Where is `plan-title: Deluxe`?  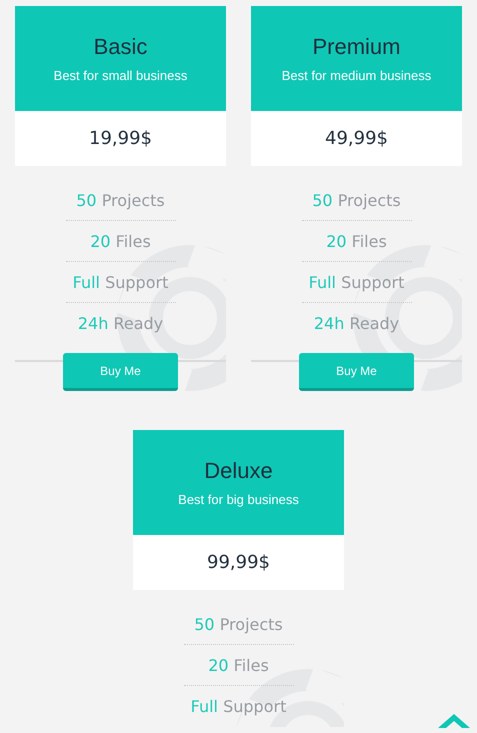 plan-title: Deluxe is located at coordinates (238, 471).